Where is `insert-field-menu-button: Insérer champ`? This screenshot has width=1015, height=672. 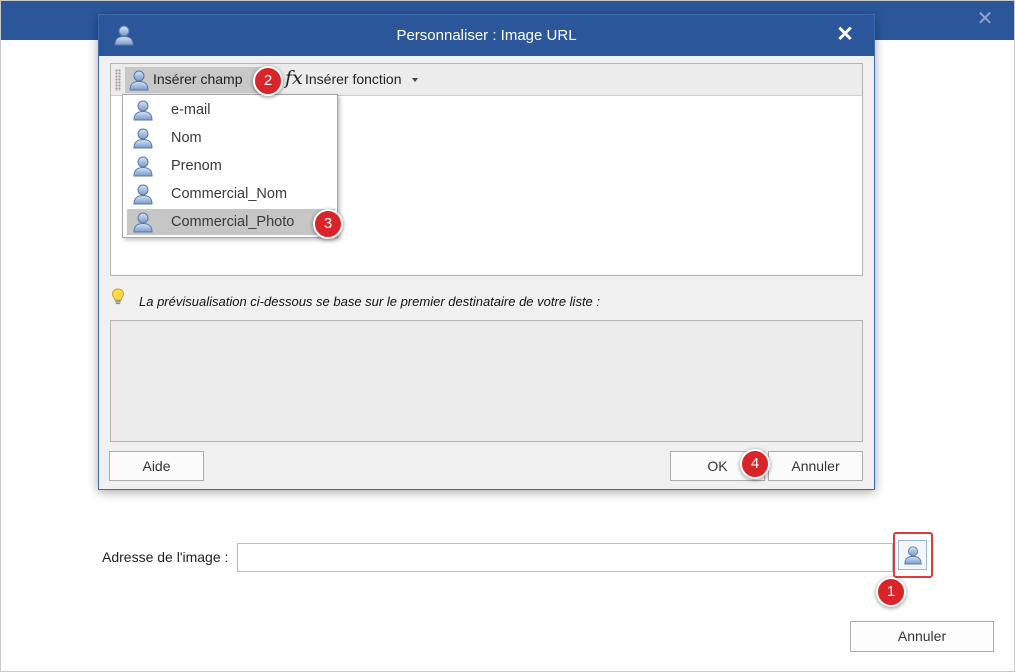 insert-field-menu-button: Insérer champ is located at coordinates (198, 80).